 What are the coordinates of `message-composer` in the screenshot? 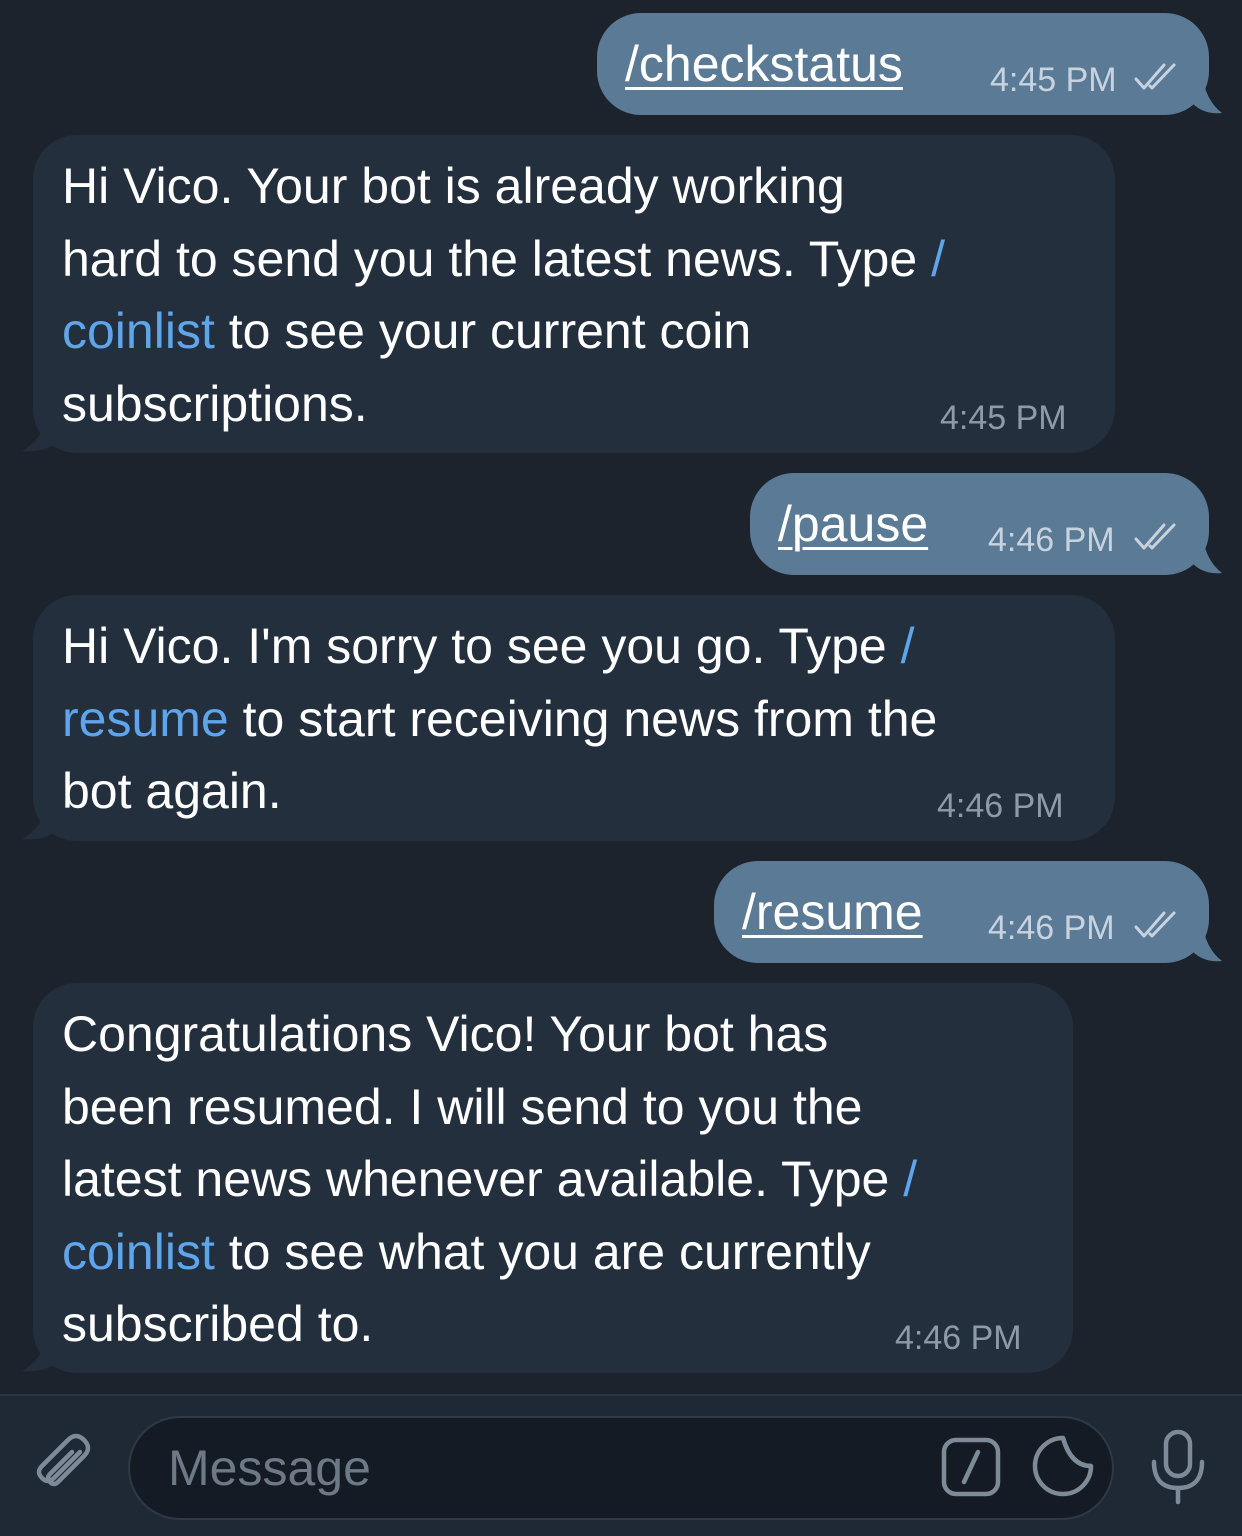 It's located at (621, 1465).